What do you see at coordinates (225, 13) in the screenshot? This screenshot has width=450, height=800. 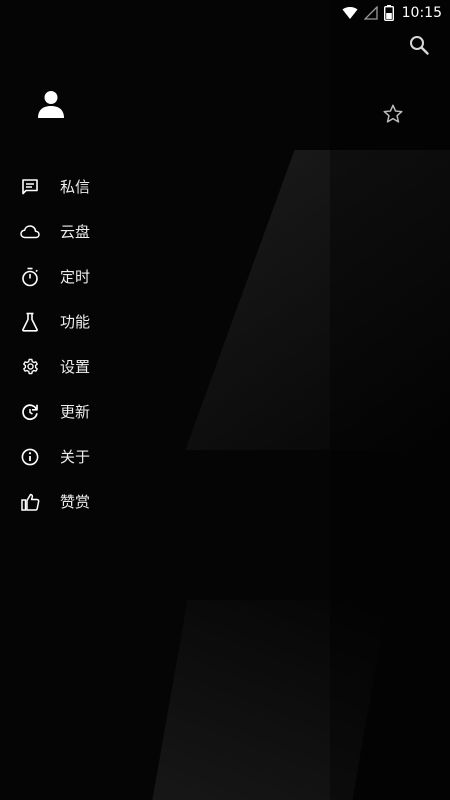 I see `status-bar: 10:15` at bounding box center [225, 13].